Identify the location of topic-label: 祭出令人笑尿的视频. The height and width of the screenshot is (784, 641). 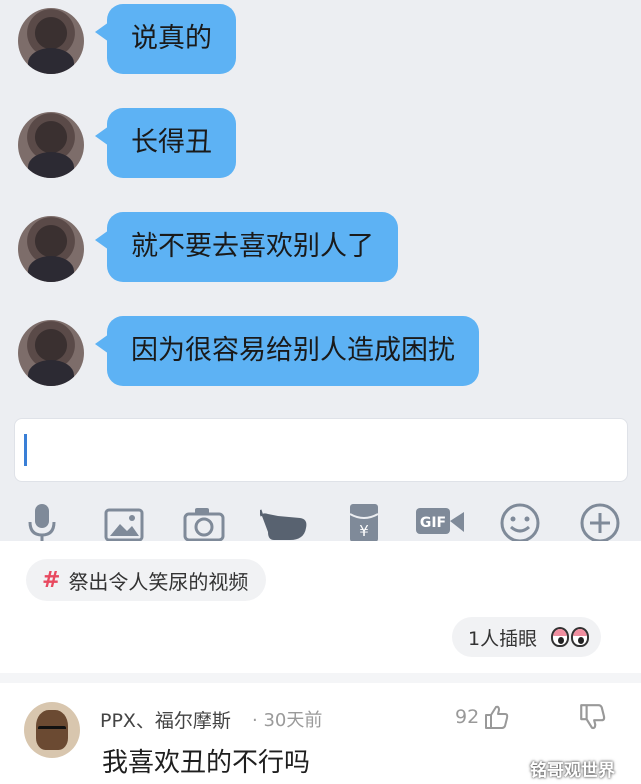
(158, 581).